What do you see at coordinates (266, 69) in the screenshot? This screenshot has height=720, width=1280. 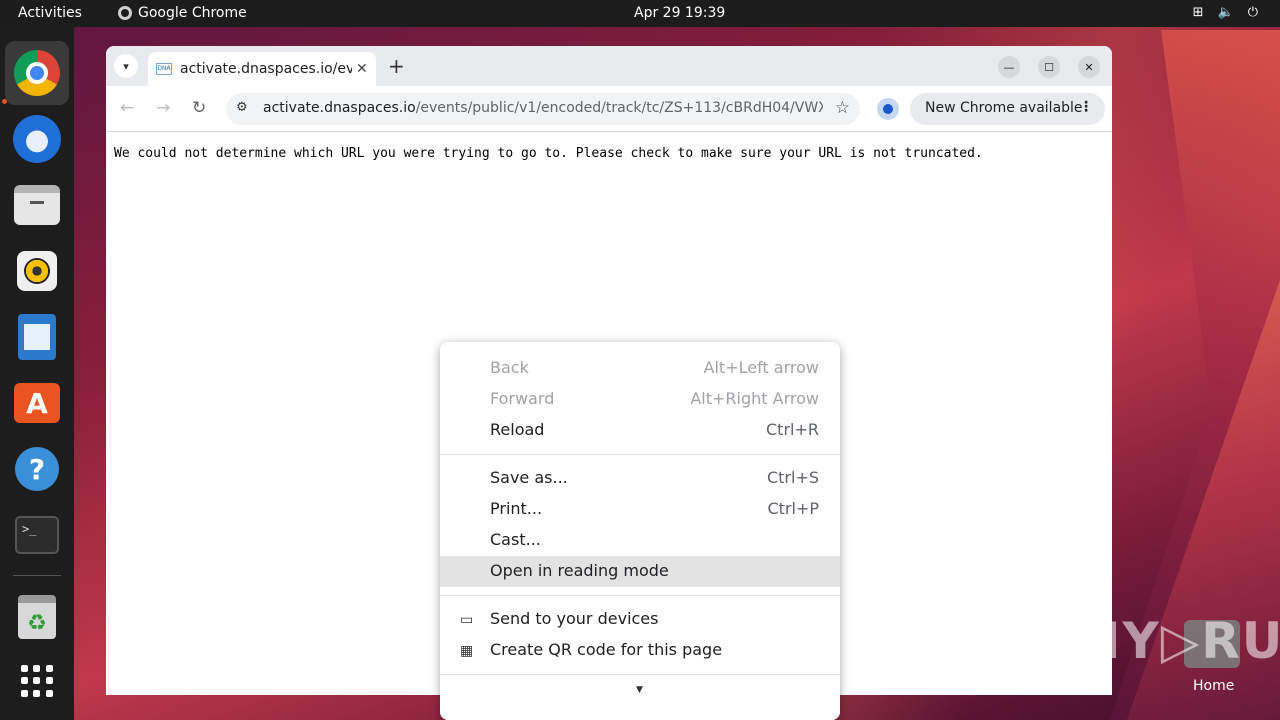 I see `tab-title: activate.dnaspaces.io/ev` at bounding box center [266, 69].